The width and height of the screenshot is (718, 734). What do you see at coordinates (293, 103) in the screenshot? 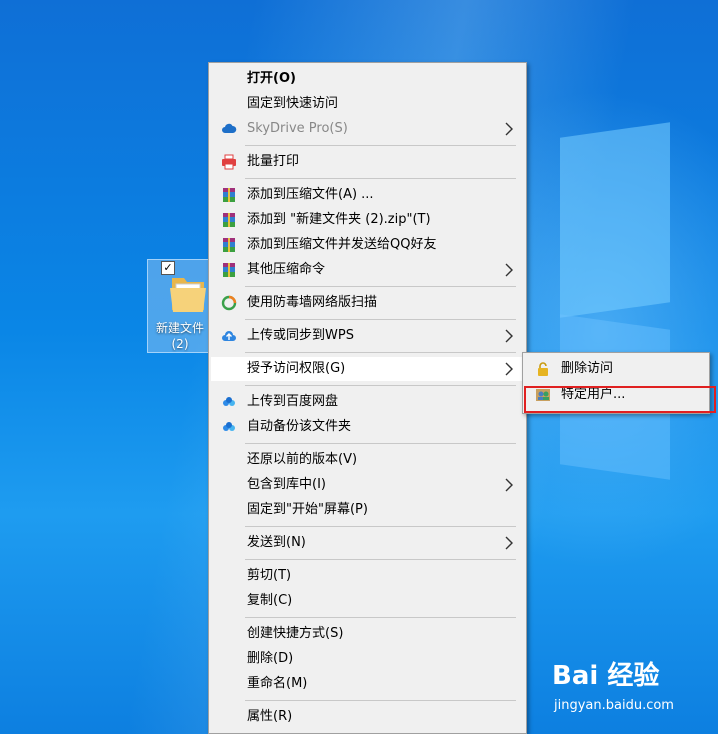
I see `menu-item-label: 固定到快速访问` at bounding box center [293, 103].